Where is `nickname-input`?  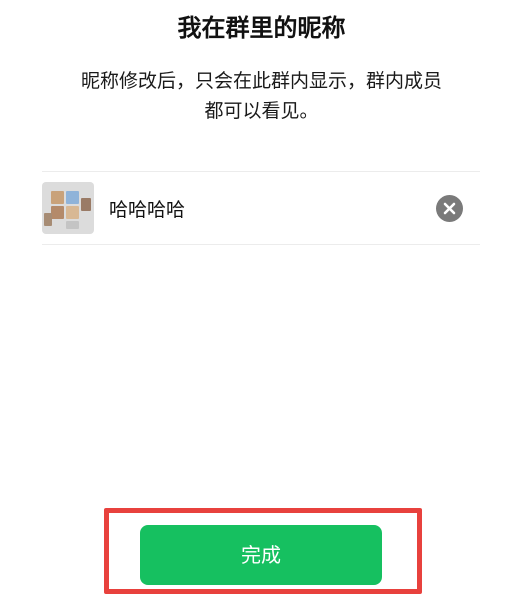 nickname-input is located at coordinates (259, 208).